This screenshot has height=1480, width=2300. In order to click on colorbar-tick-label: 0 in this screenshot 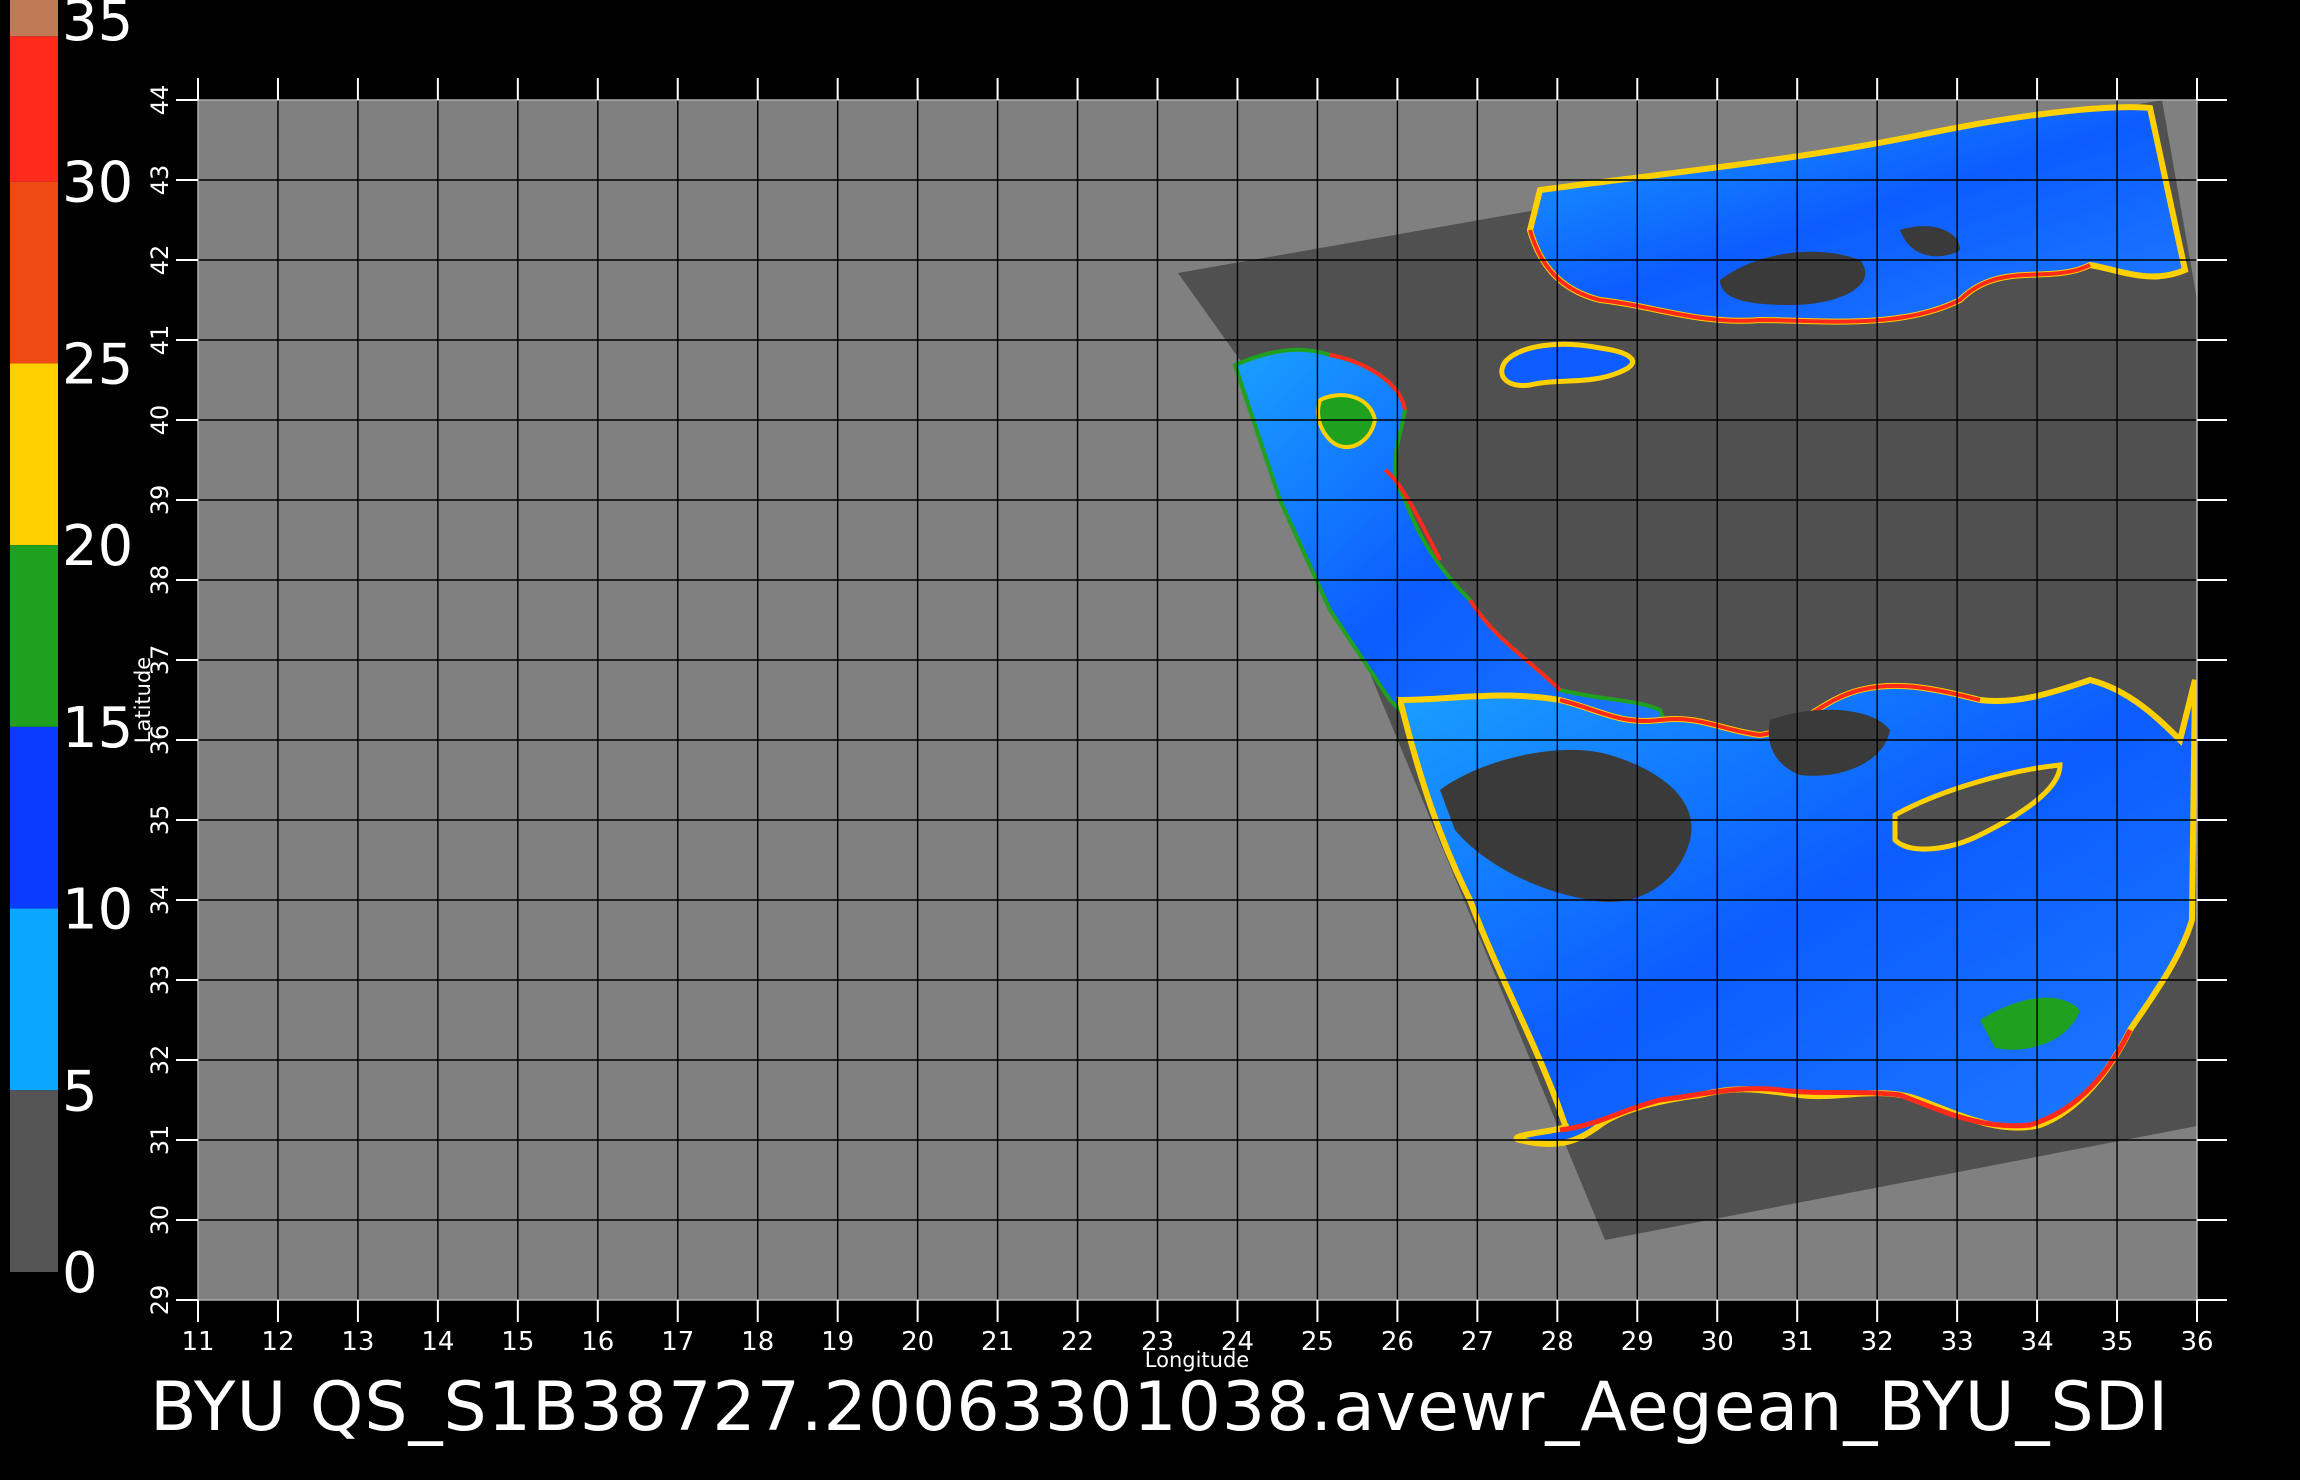, I will do `click(80, 1273)`.